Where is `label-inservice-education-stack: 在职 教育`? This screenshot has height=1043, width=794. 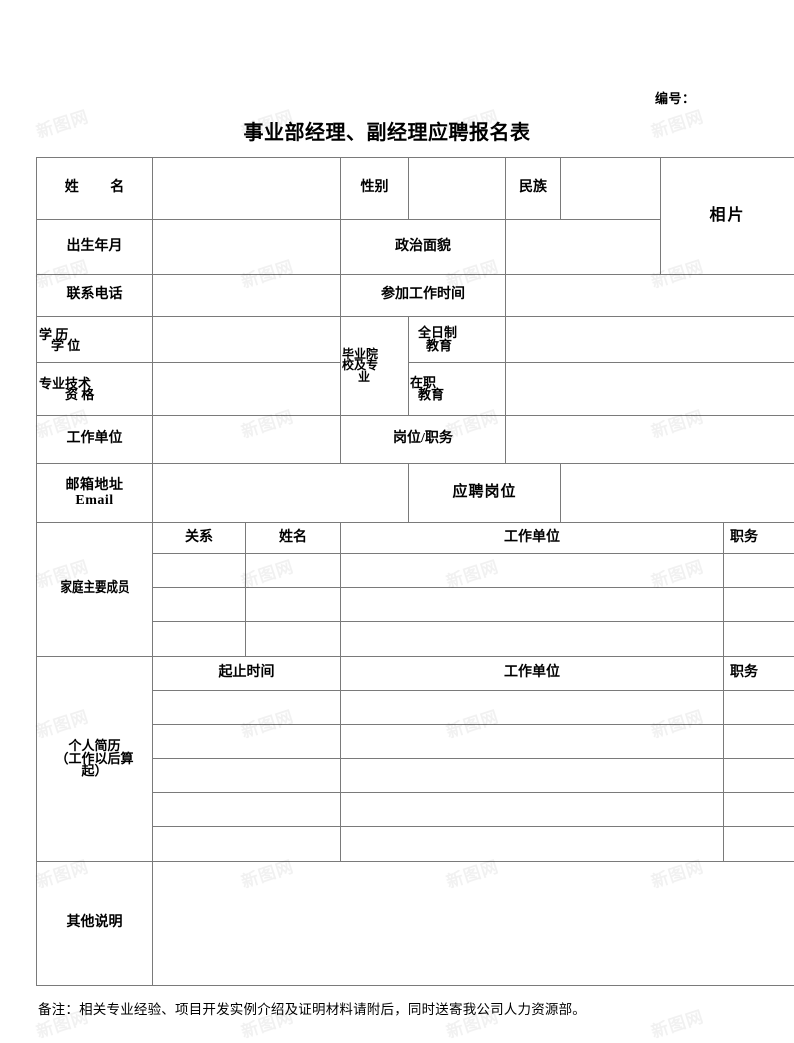
label-inservice-education-stack: 在职 教育 is located at coordinates (457, 389).